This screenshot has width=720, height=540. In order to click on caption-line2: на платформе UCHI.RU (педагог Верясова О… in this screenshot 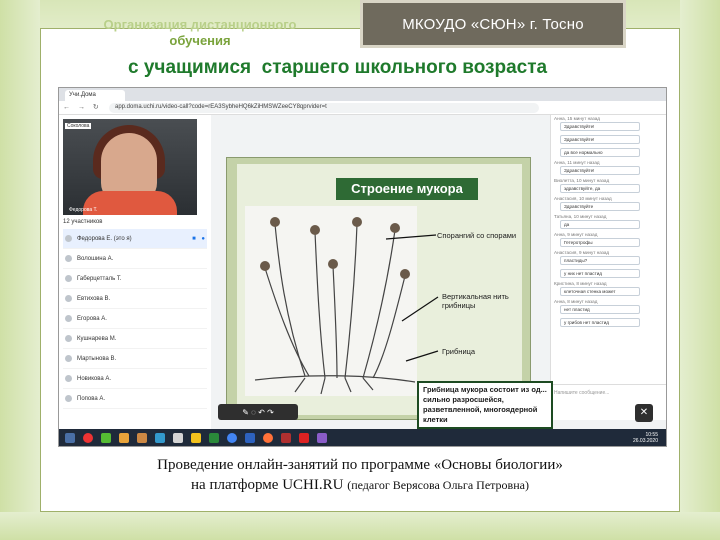, I will do `click(360, 485)`.